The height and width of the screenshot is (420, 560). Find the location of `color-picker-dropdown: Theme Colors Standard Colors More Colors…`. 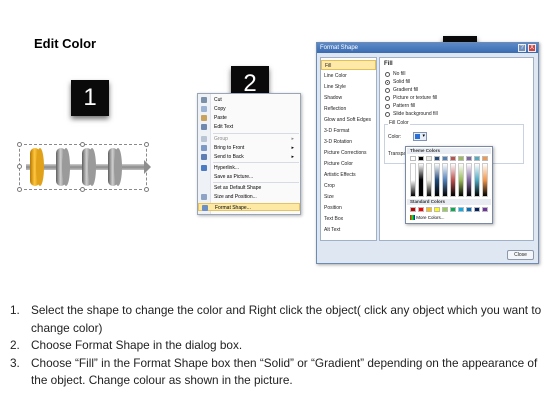

color-picker-dropdown: Theme Colors Standard Colors More Colors… is located at coordinates (449, 185).